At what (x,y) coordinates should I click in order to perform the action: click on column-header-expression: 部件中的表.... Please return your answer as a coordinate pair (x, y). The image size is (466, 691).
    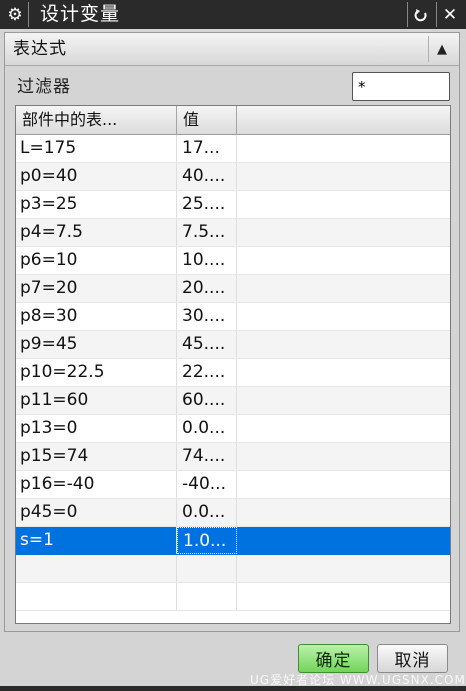
    Looking at the image, I should click on (96, 120).